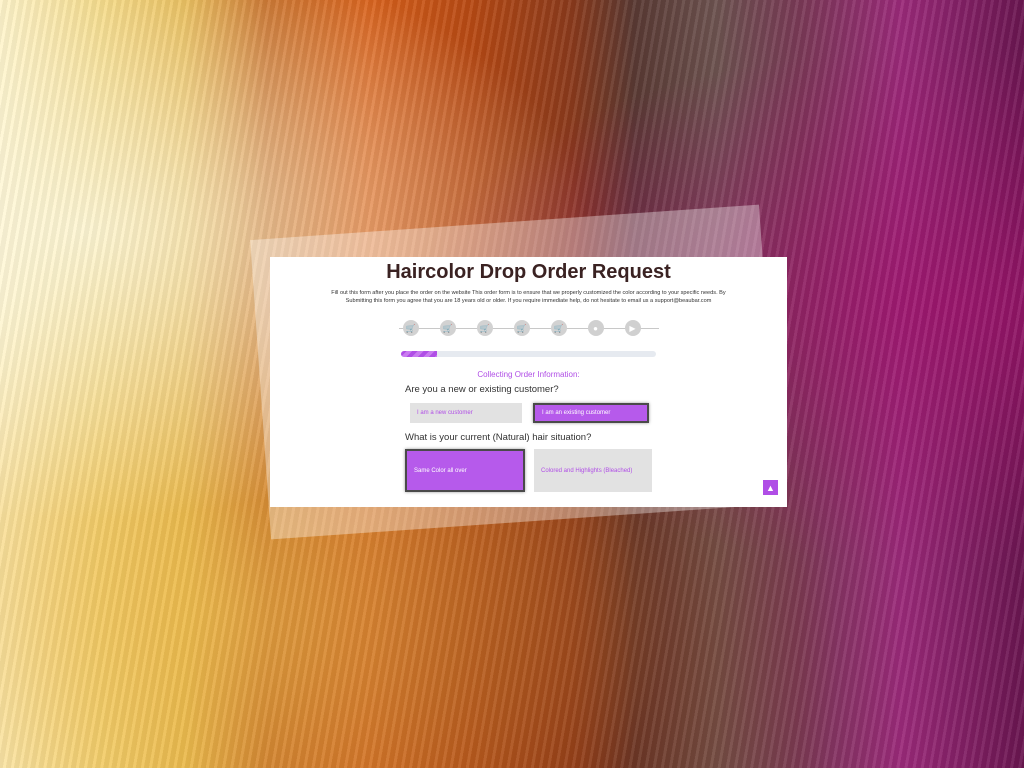 The image size is (1024, 768). I want to click on progress-fill, so click(419, 354).